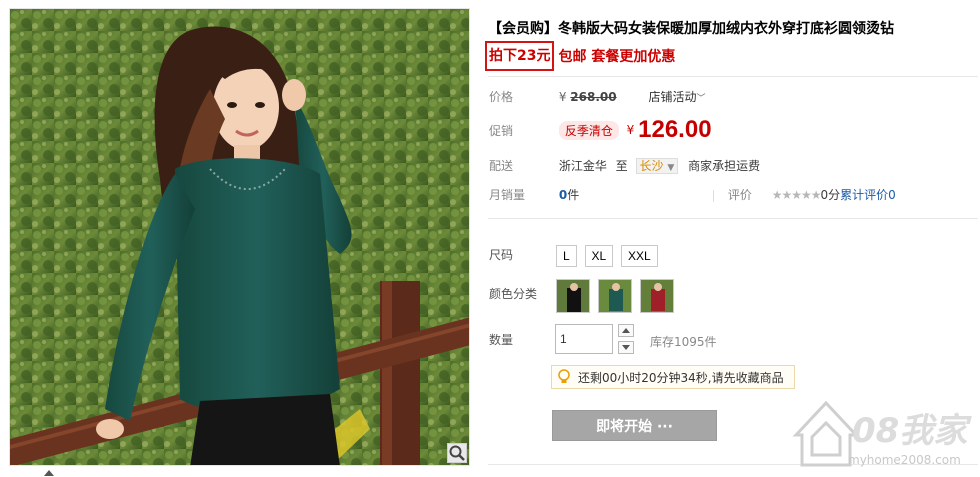 The height and width of the screenshot is (477, 980). I want to click on size-options: L XL XXL, so click(609, 256).